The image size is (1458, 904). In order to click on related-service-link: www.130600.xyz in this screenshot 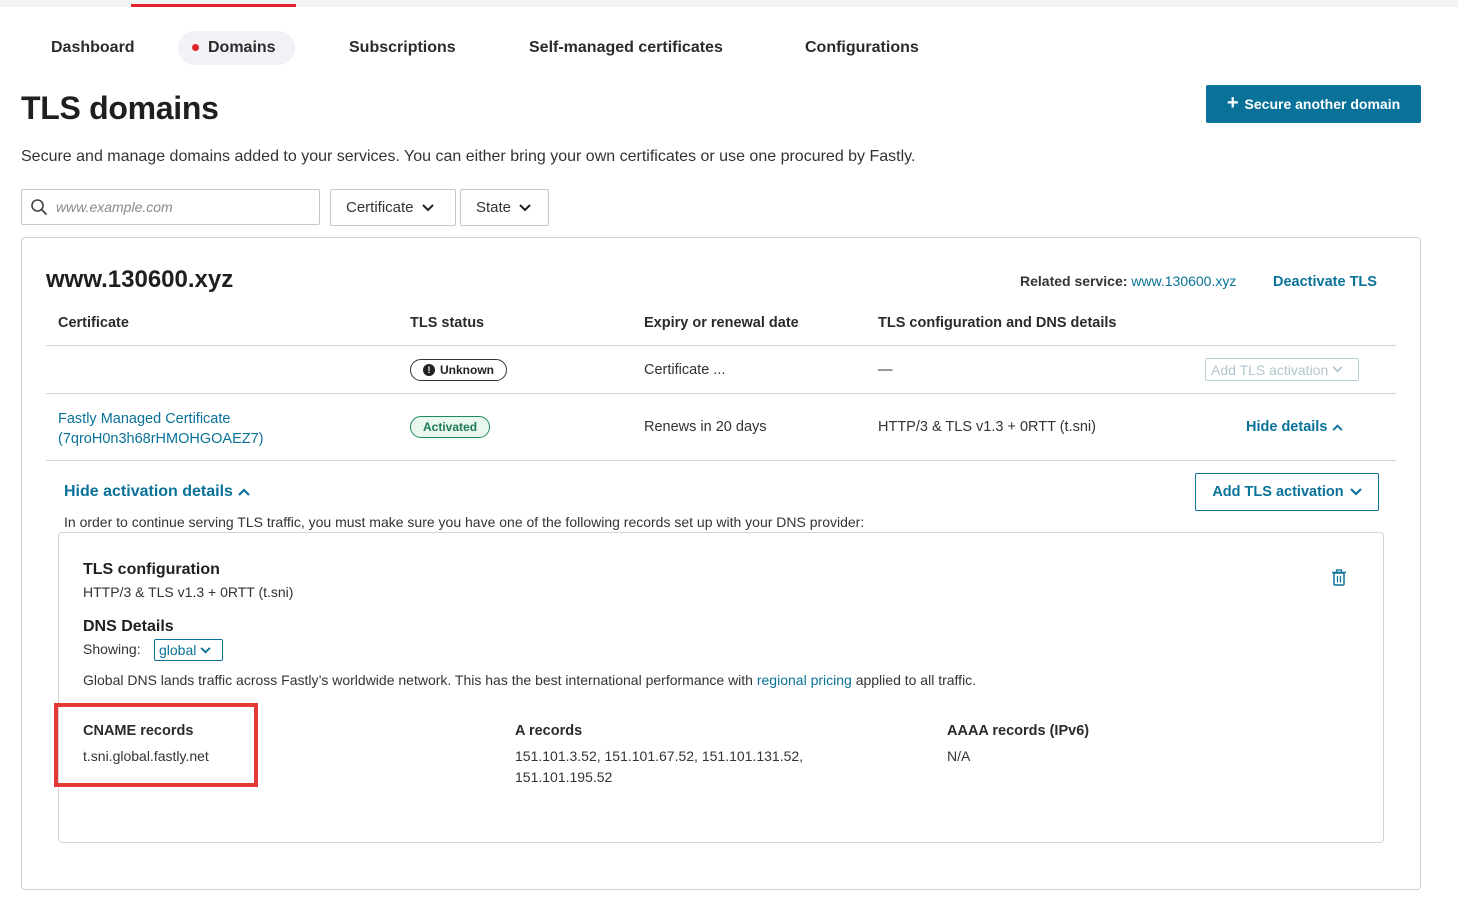, I will do `click(1183, 281)`.